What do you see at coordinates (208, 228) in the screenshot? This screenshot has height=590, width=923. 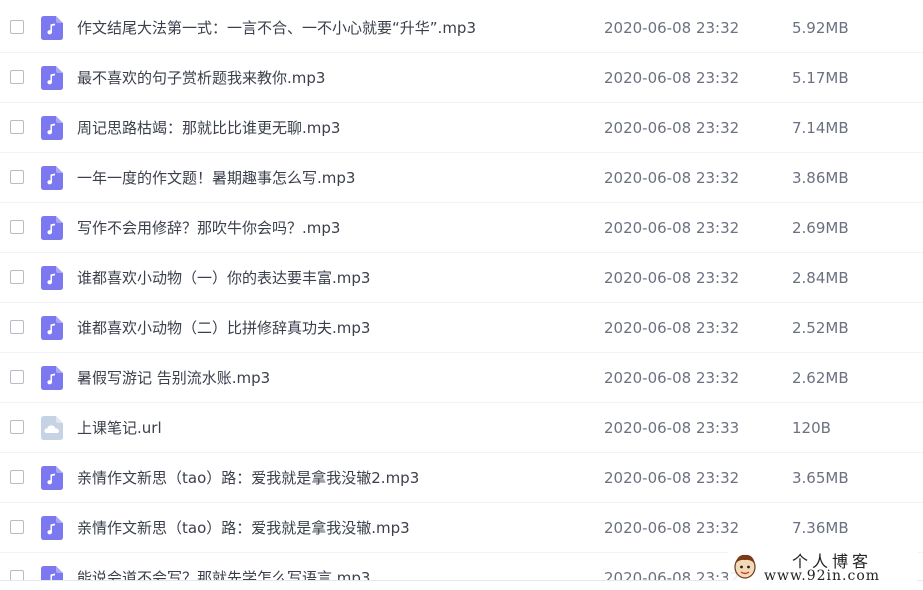 I see `file-name-link: 写作不会用修辞？那吹牛你会吗？.mp3` at bounding box center [208, 228].